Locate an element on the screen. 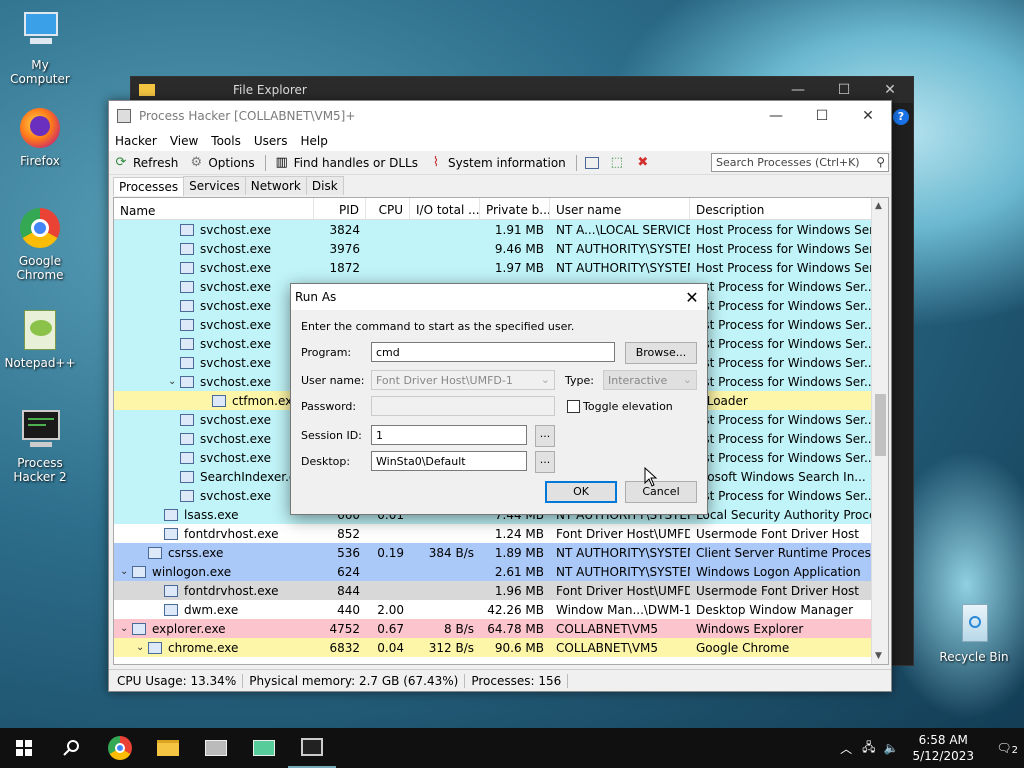  options-button: ⚙ Options is located at coordinates (221, 163).